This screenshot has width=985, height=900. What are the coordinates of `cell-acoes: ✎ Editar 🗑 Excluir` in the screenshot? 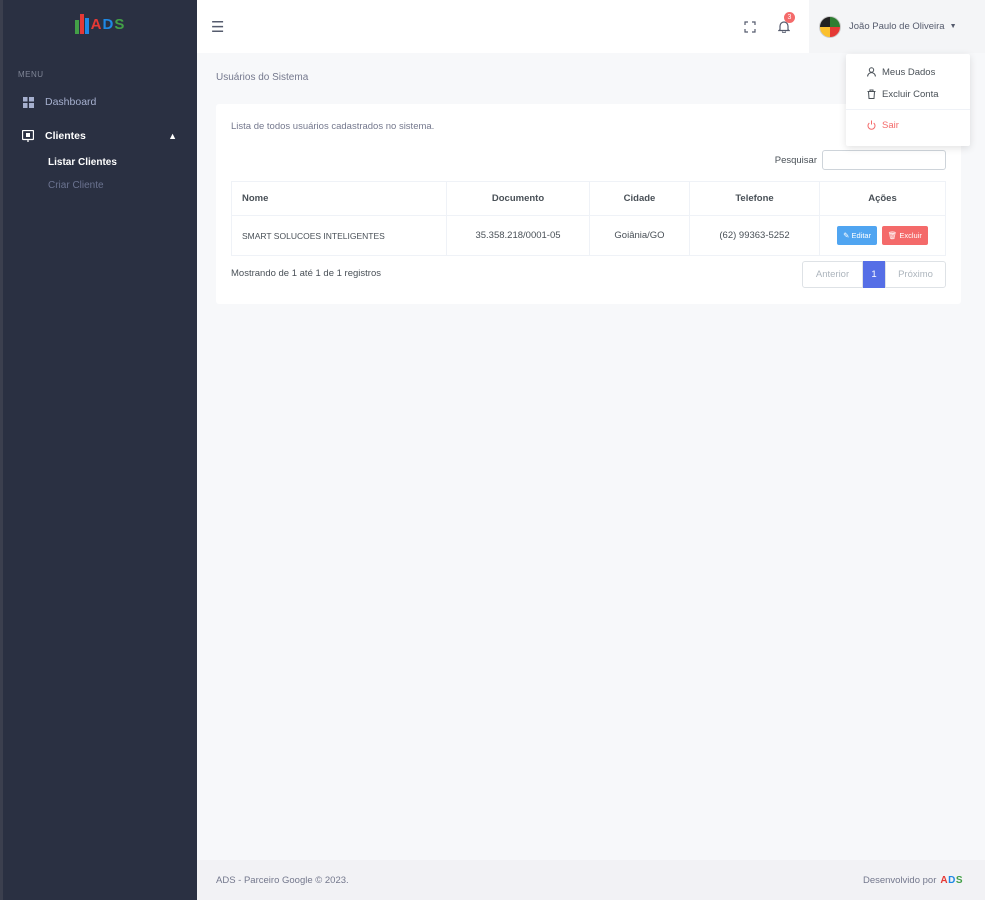 It's located at (882, 235).